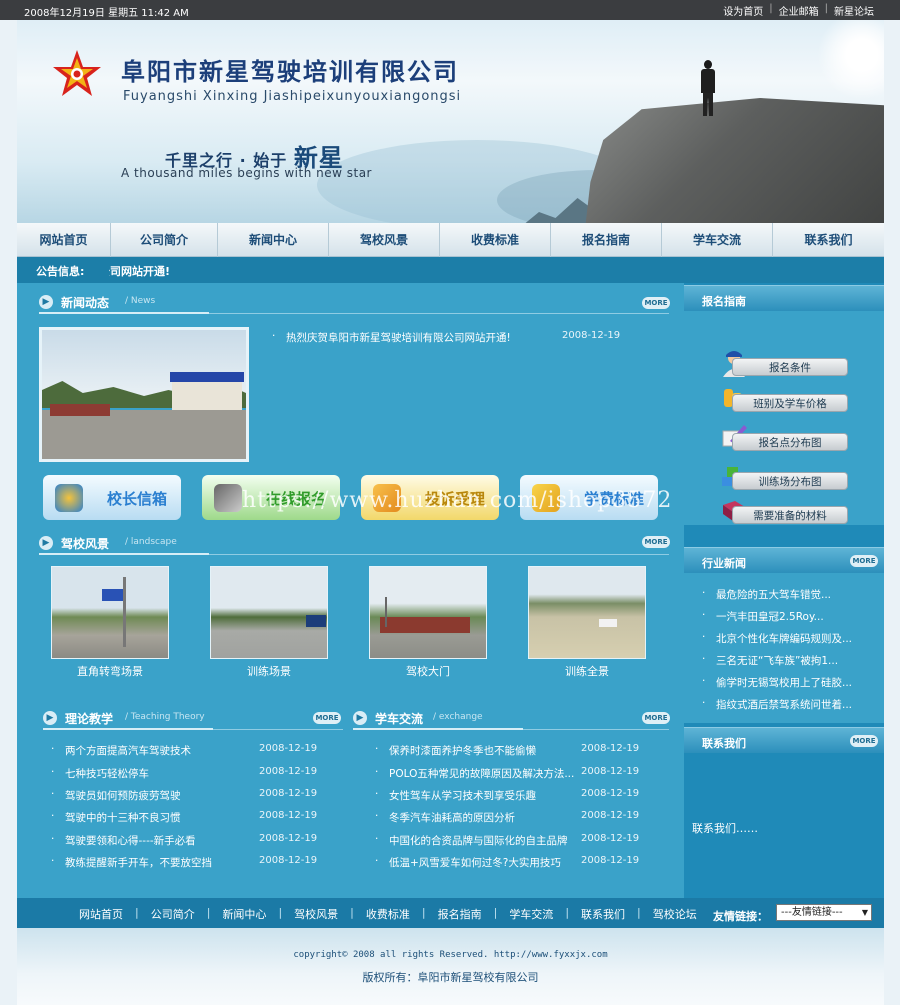  I want to click on guide-item-classes-prices: 班别及学车价格, so click(790, 403).